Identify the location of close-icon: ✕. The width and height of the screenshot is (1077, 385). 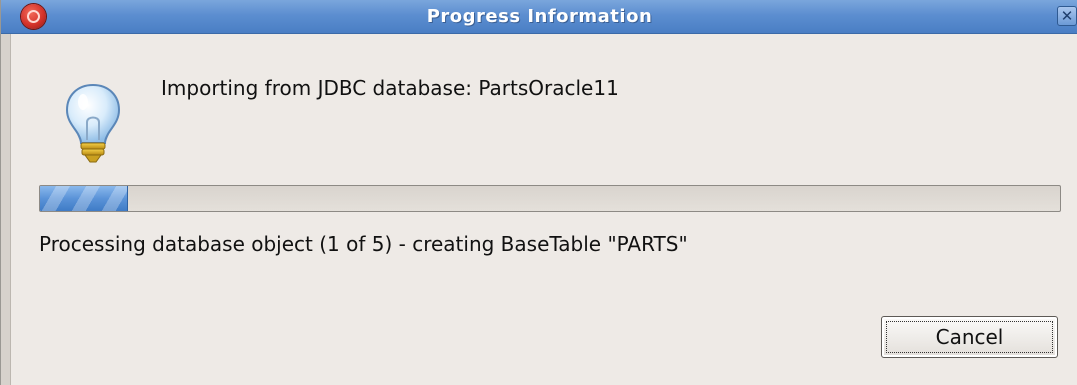
(1067, 16).